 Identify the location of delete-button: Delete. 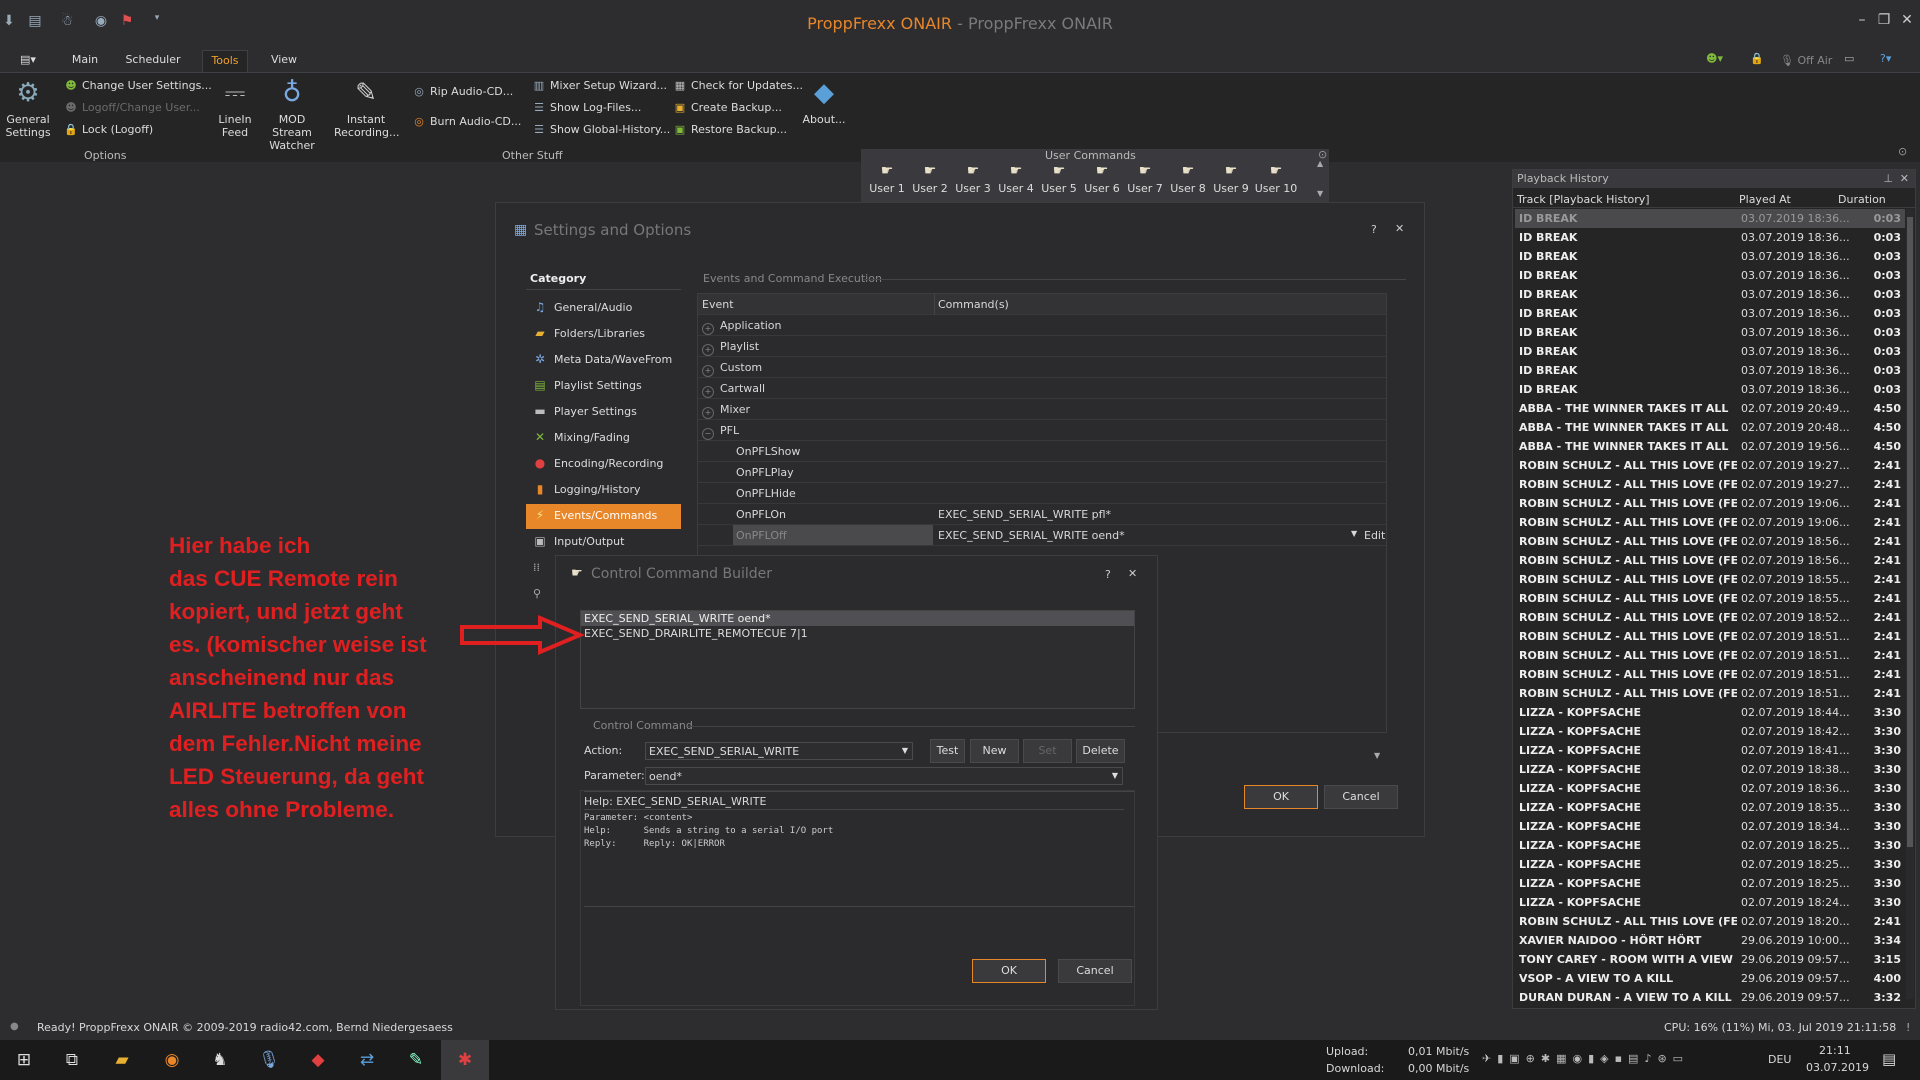
(1100, 751).